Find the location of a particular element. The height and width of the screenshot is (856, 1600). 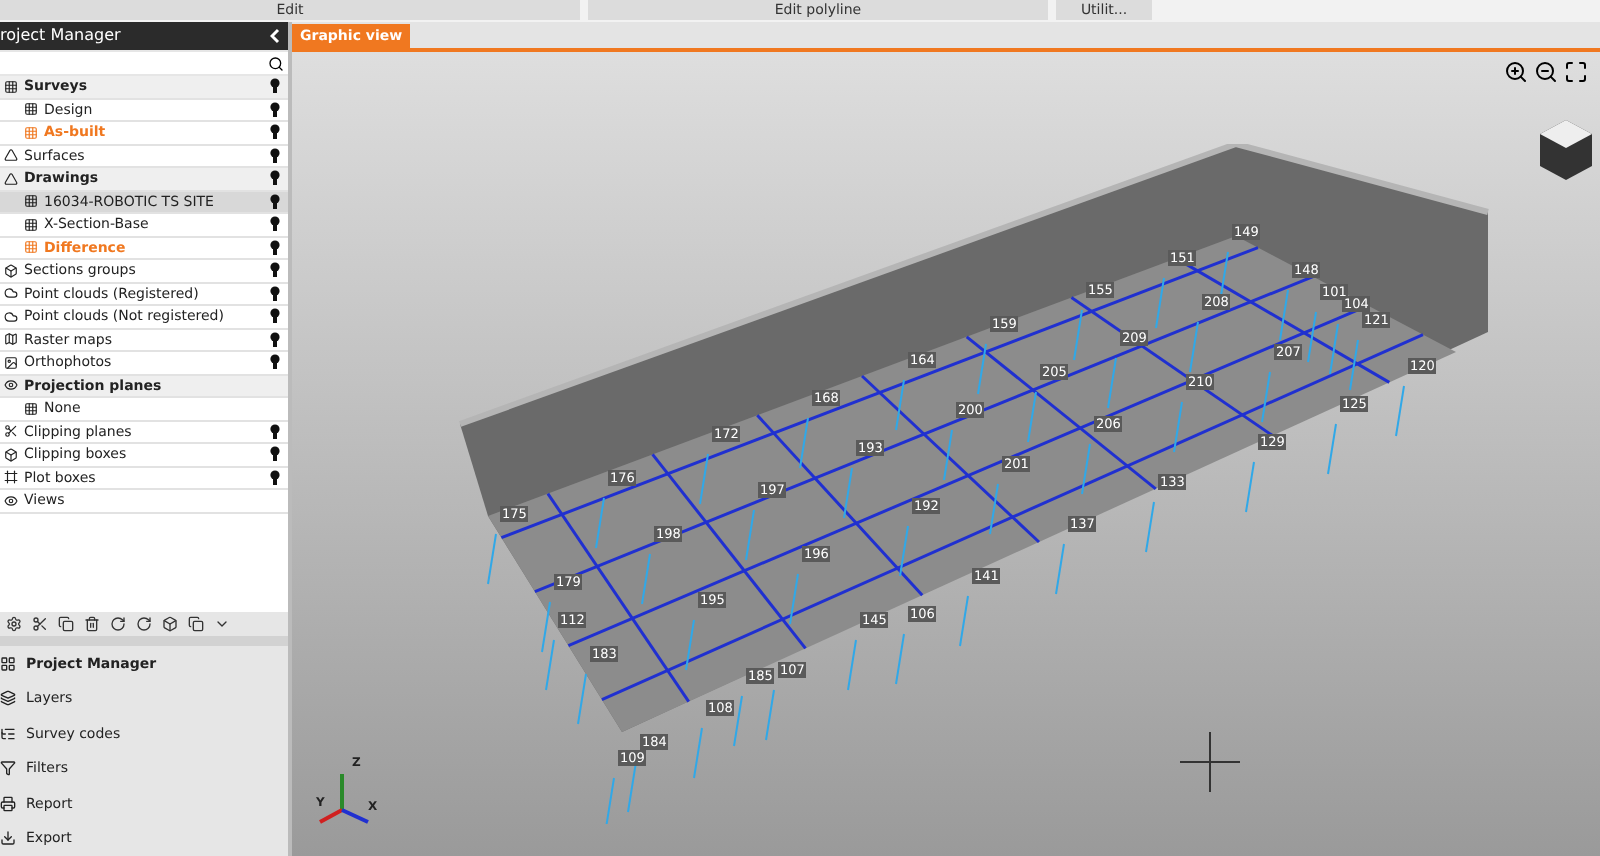

zoom-out-icon is located at coordinates (1546, 72).